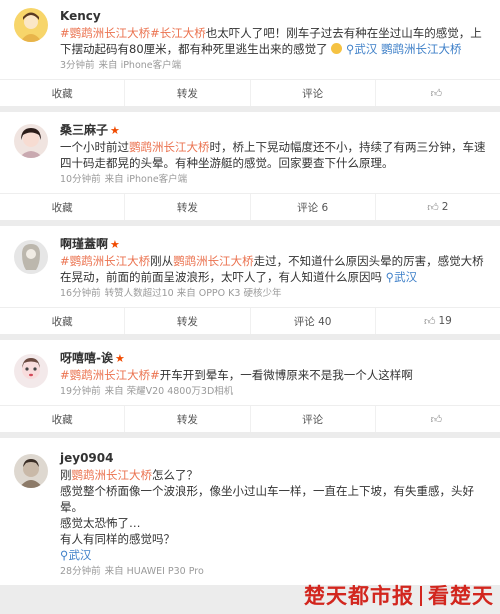 The width and height of the screenshot is (500, 614). I want to click on post-body: 开车开到晕车，一看微博原来不是我一个人这样啊, so click(286, 375).